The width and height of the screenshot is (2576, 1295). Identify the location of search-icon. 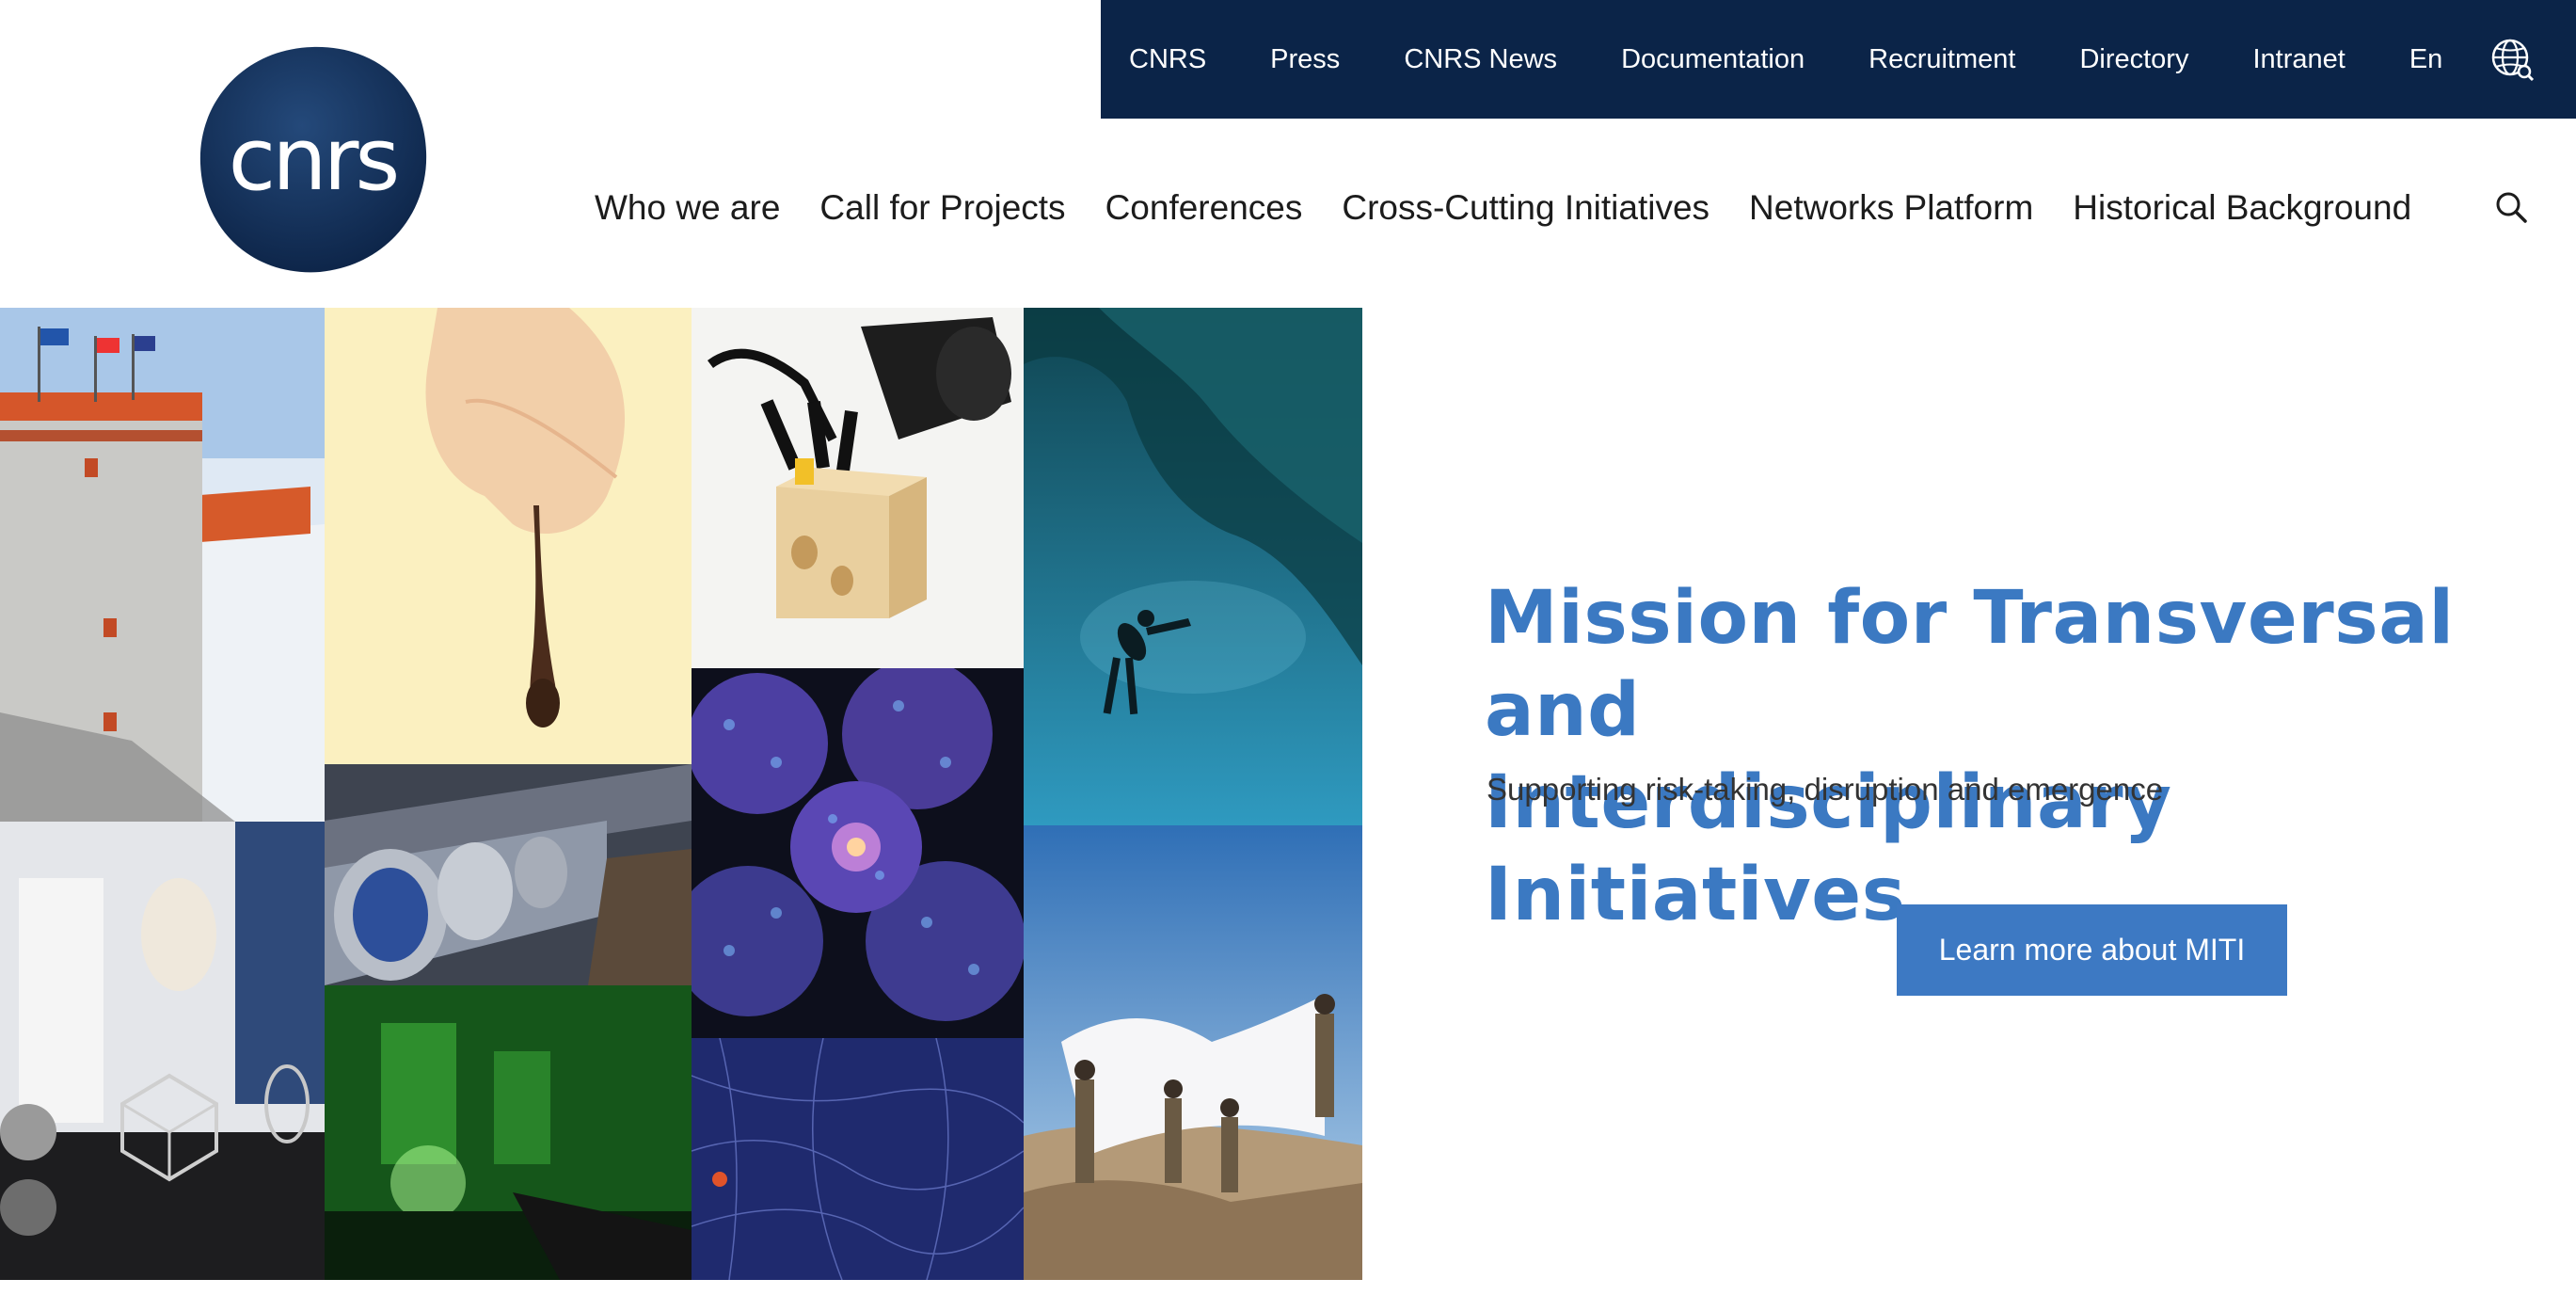
(2511, 207).